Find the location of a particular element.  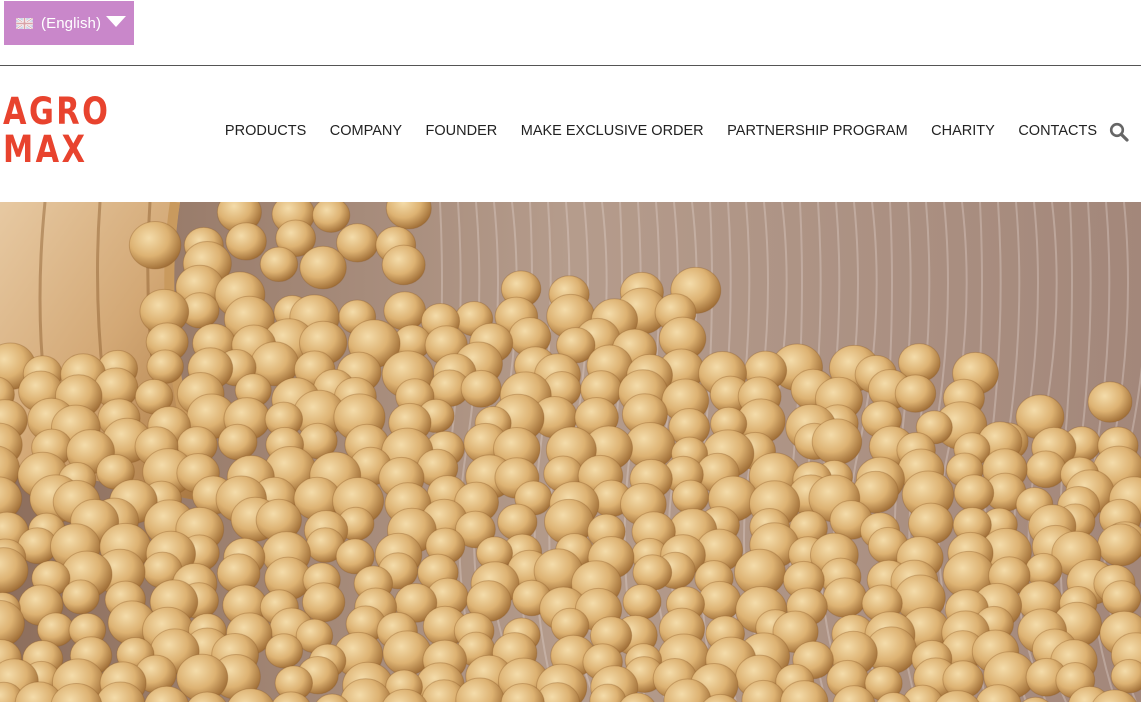

nav-item-charity: CHARITY is located at coordinates (963, 131).